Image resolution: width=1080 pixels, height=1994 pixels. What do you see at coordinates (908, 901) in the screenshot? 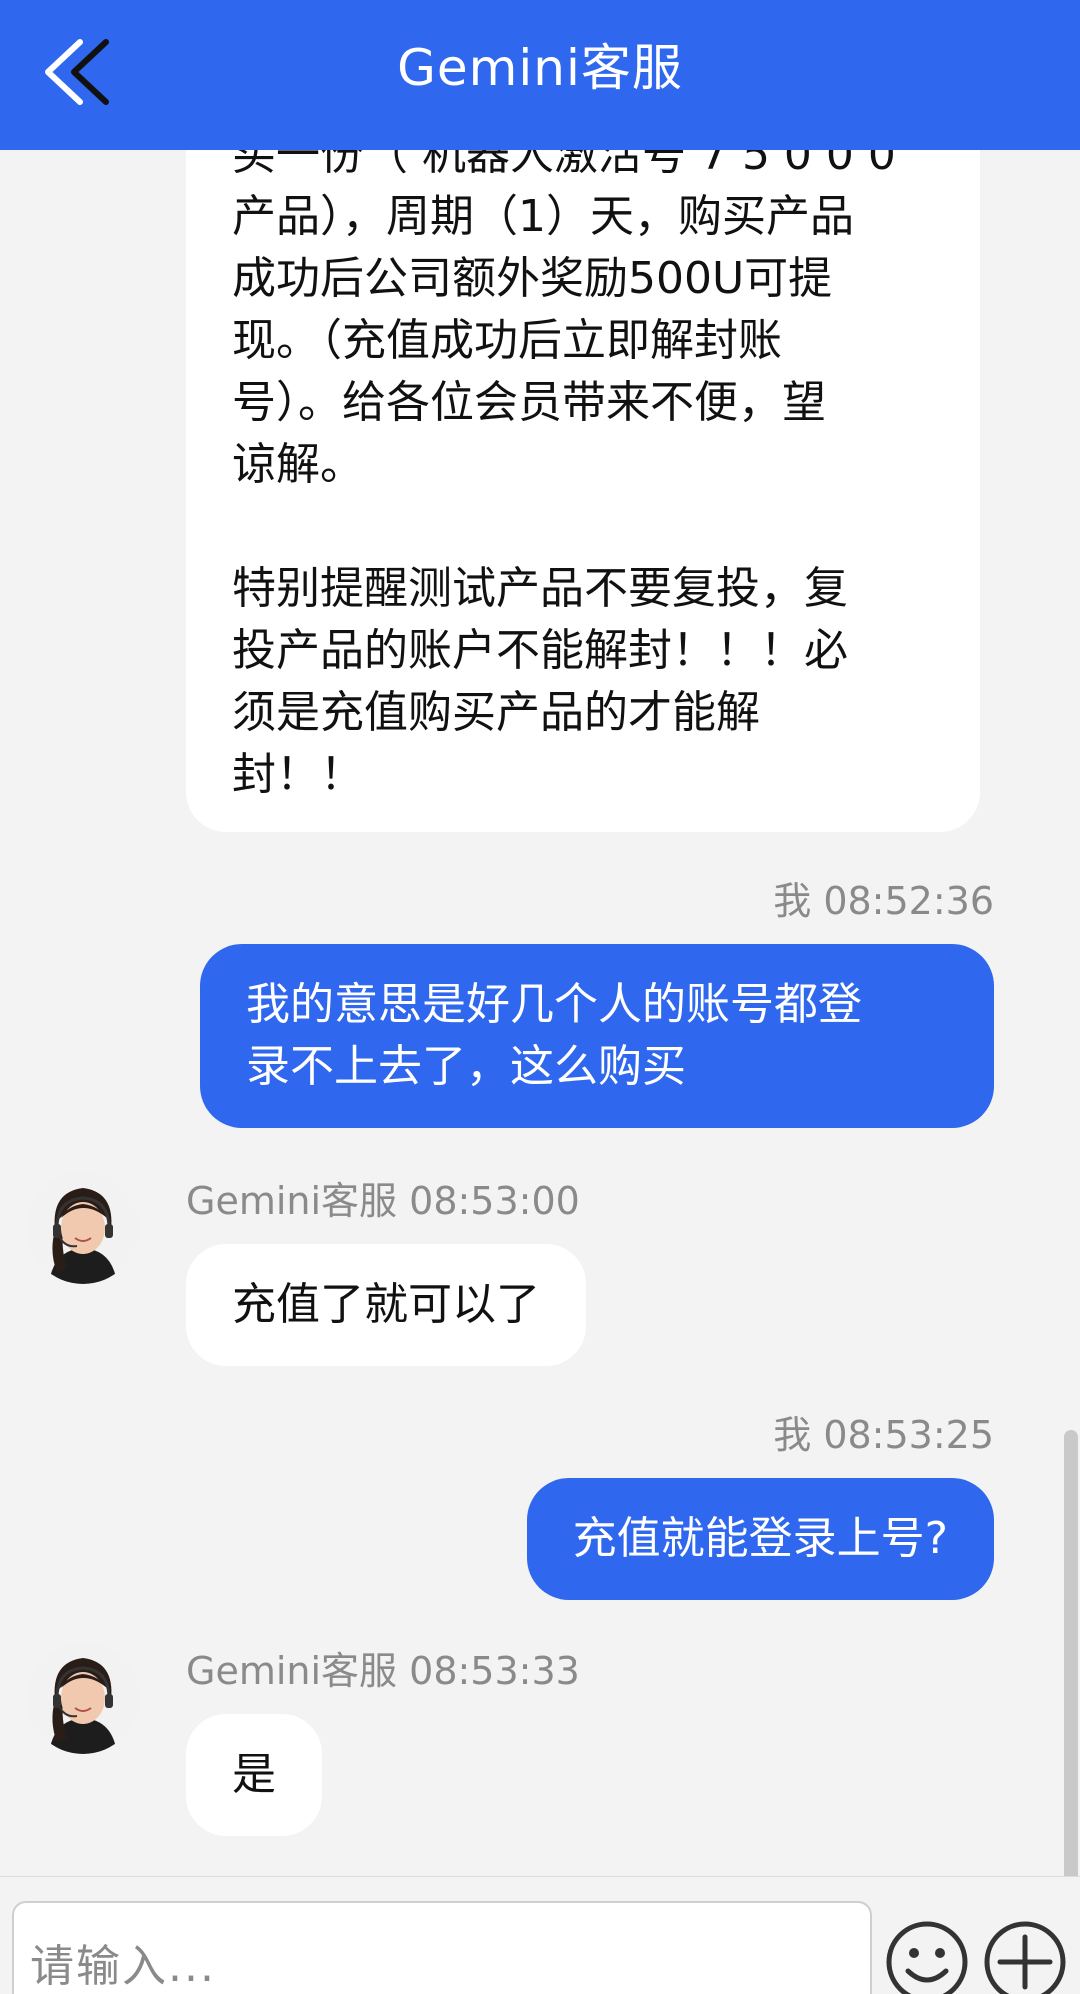
I see `timestamp: 08:52:36` at bounding box center [908, 901].